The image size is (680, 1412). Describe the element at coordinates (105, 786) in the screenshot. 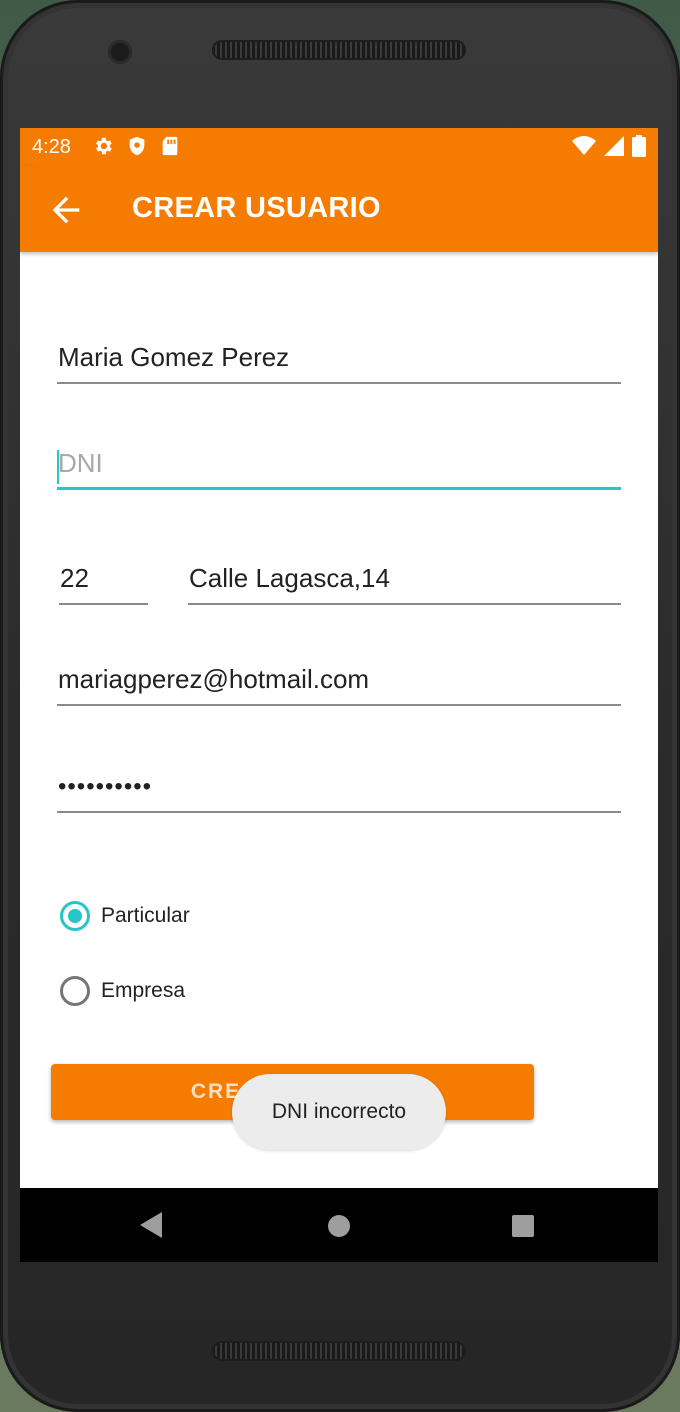

I see `password-value: ••••••••••` at that location.